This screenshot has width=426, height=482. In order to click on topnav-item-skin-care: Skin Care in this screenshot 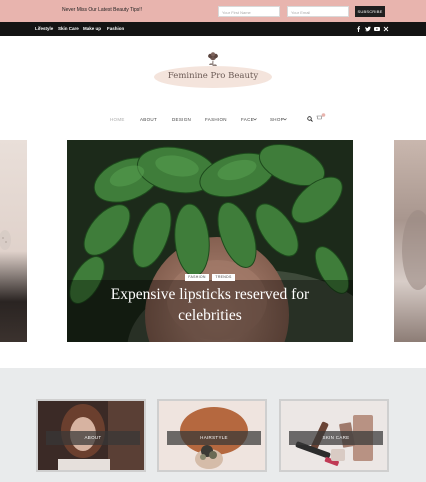, I will do `click(68, 28)`.